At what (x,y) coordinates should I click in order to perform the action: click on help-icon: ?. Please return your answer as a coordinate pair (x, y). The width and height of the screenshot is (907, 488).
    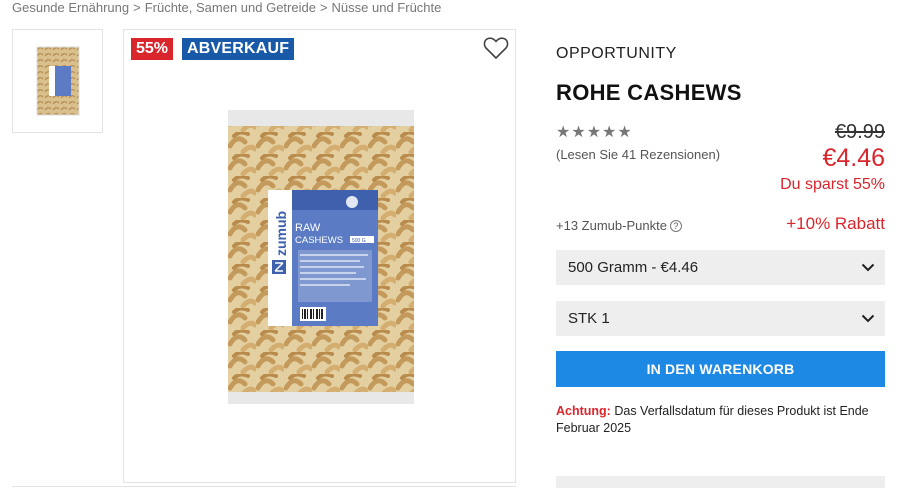
    Looking at the image, I should click on (675, 225).